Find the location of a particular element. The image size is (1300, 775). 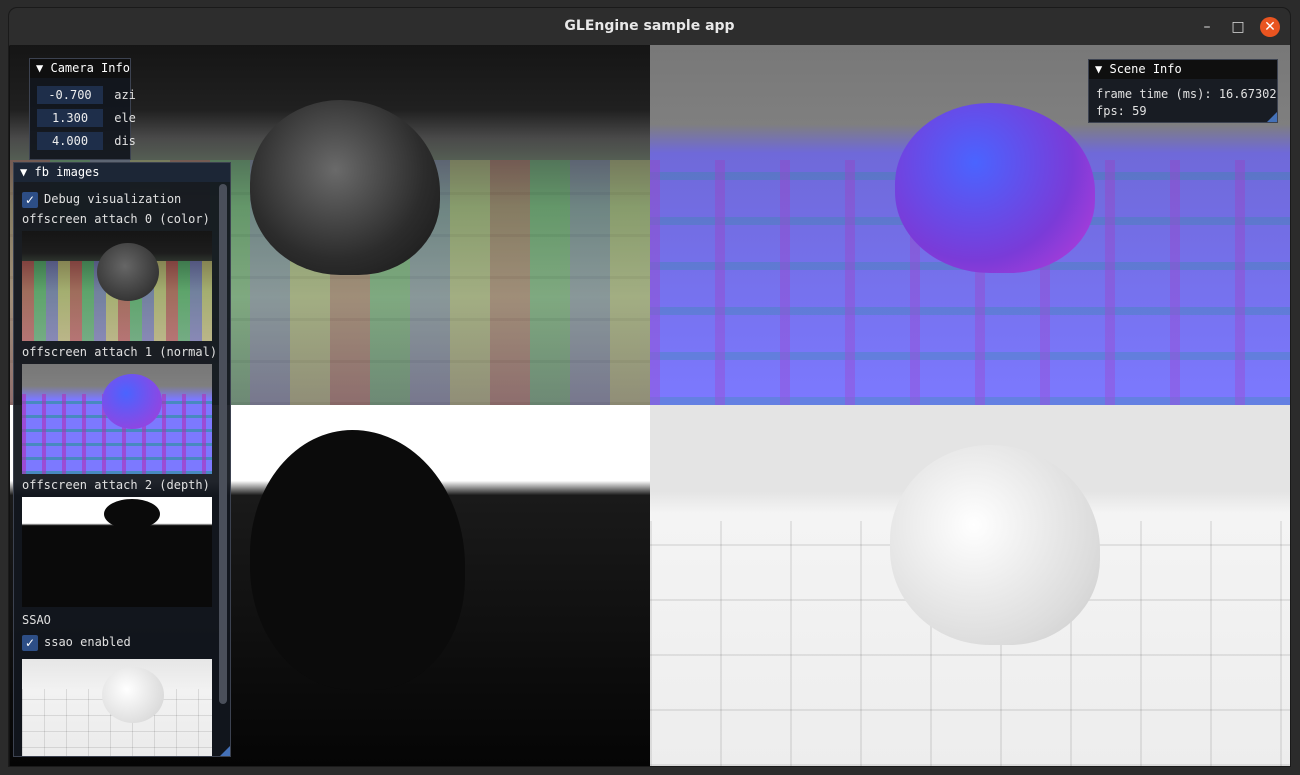

ele-input: 1.300 is located at coordinates (70, 118).